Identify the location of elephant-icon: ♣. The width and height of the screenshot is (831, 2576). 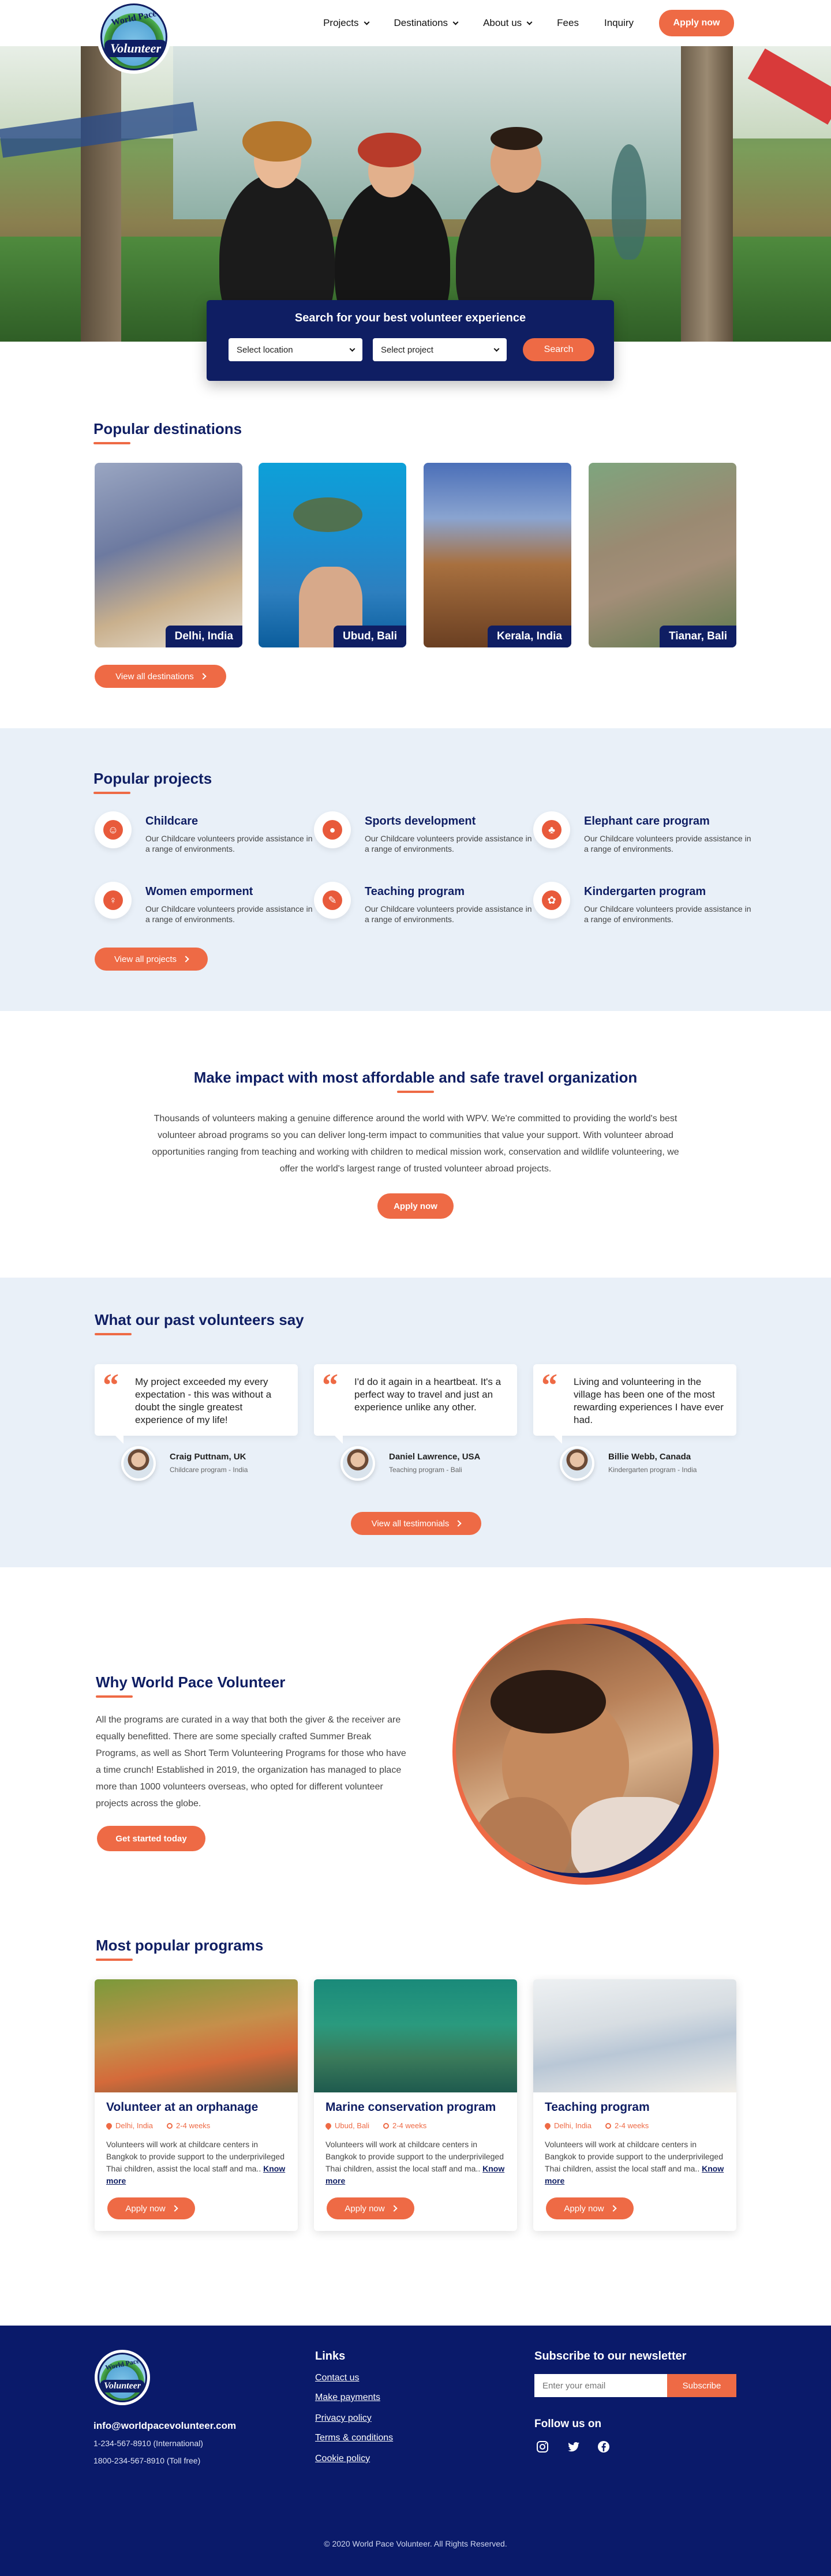
(552, 830).